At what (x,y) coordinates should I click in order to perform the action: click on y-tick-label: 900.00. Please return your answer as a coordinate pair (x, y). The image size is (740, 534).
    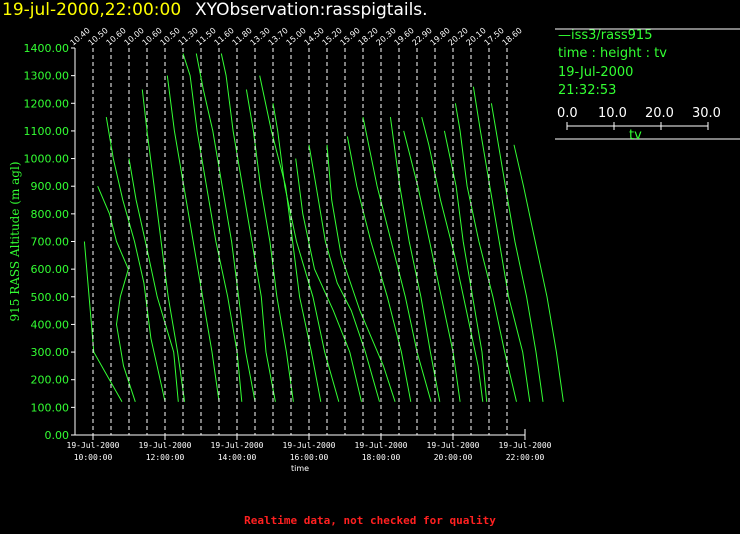
    Looking at the image, I should click on (50, 186).